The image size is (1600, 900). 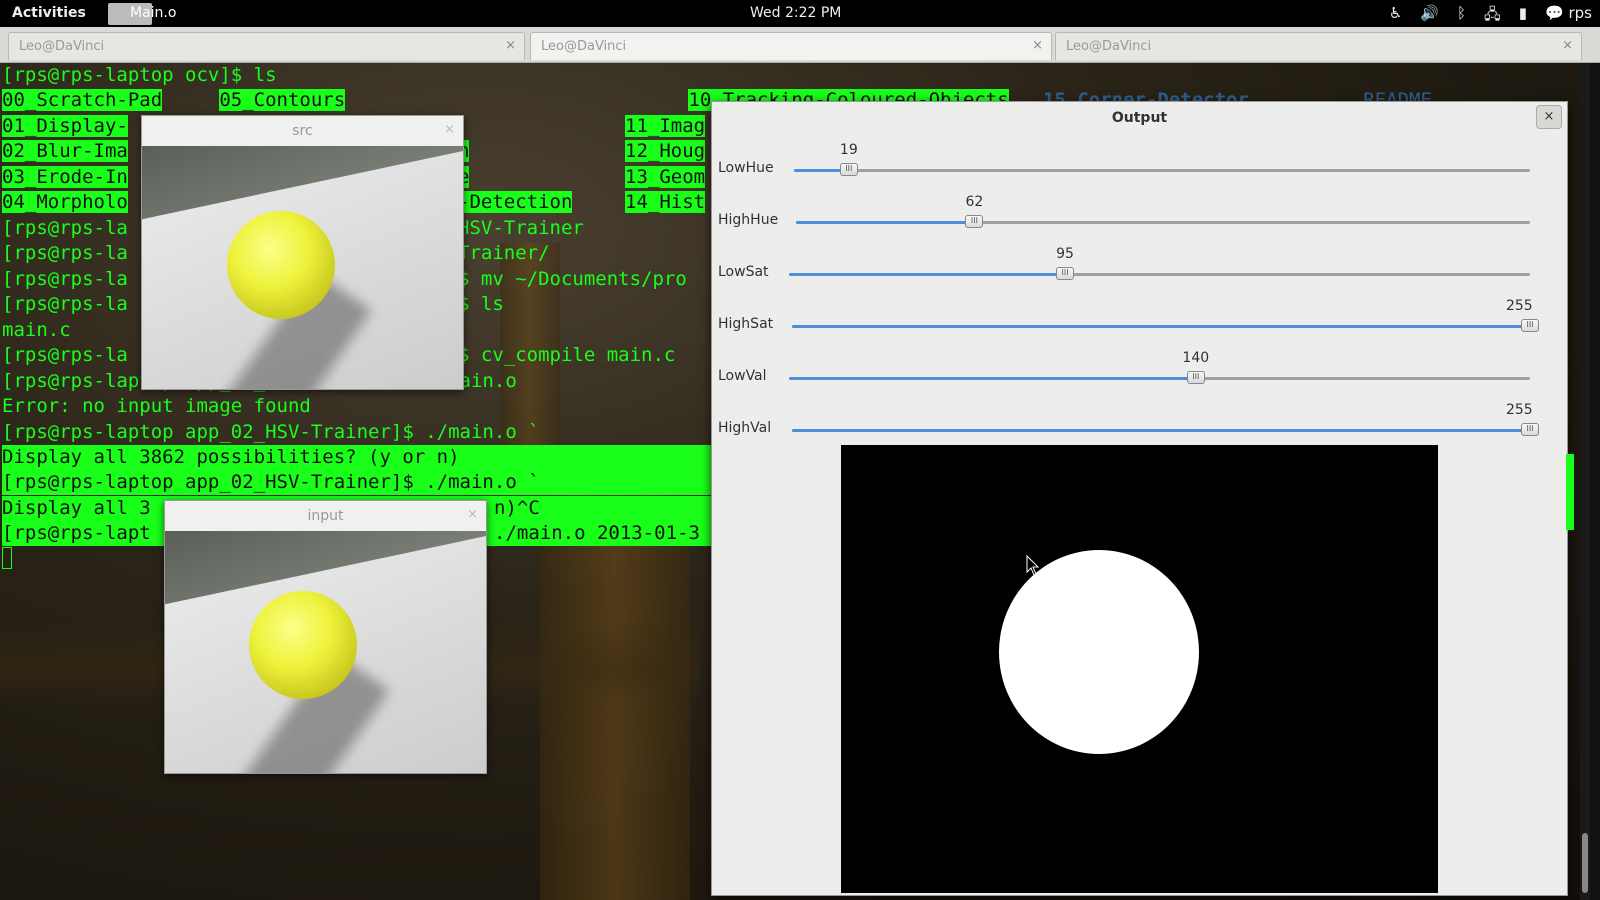 I want to click on user-menu: 💬 rps, so click(x=1568, y=16).